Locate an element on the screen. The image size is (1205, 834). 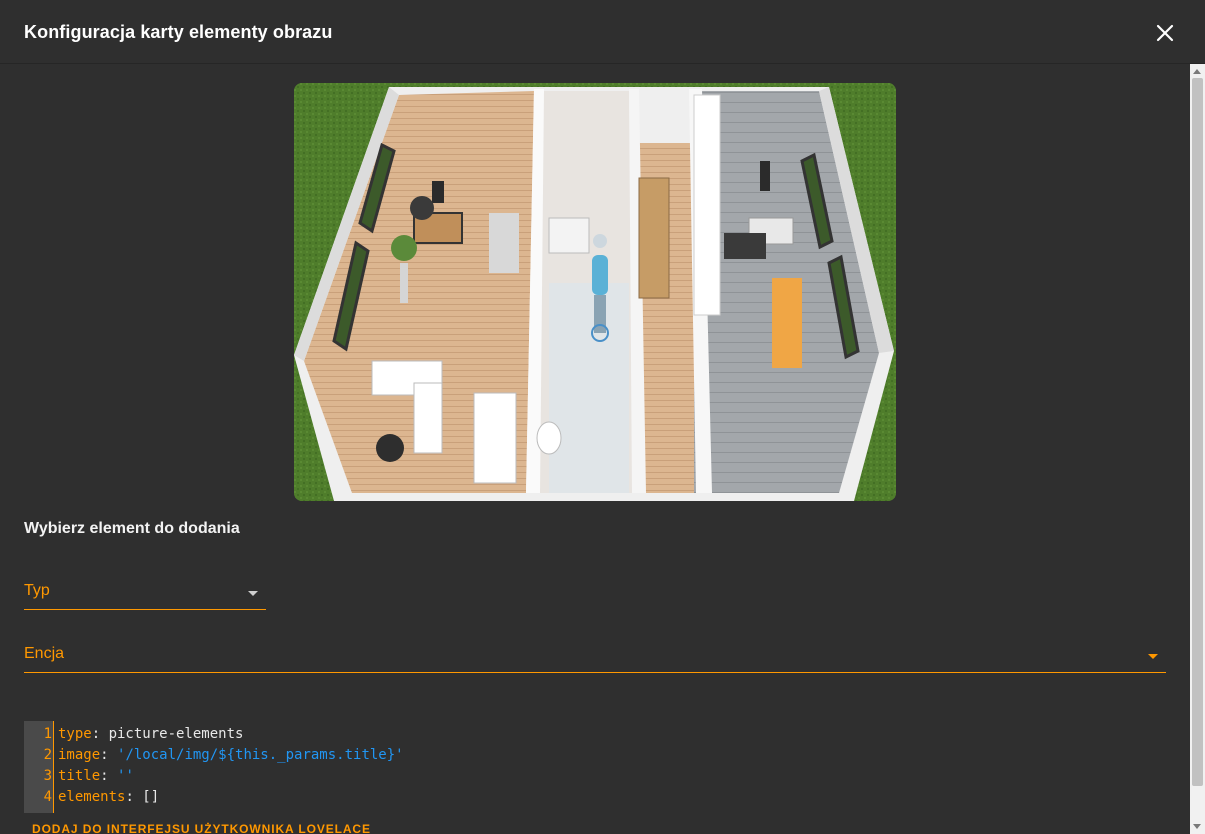
vertical-scrollbar is located at coordinates (1197, 449).